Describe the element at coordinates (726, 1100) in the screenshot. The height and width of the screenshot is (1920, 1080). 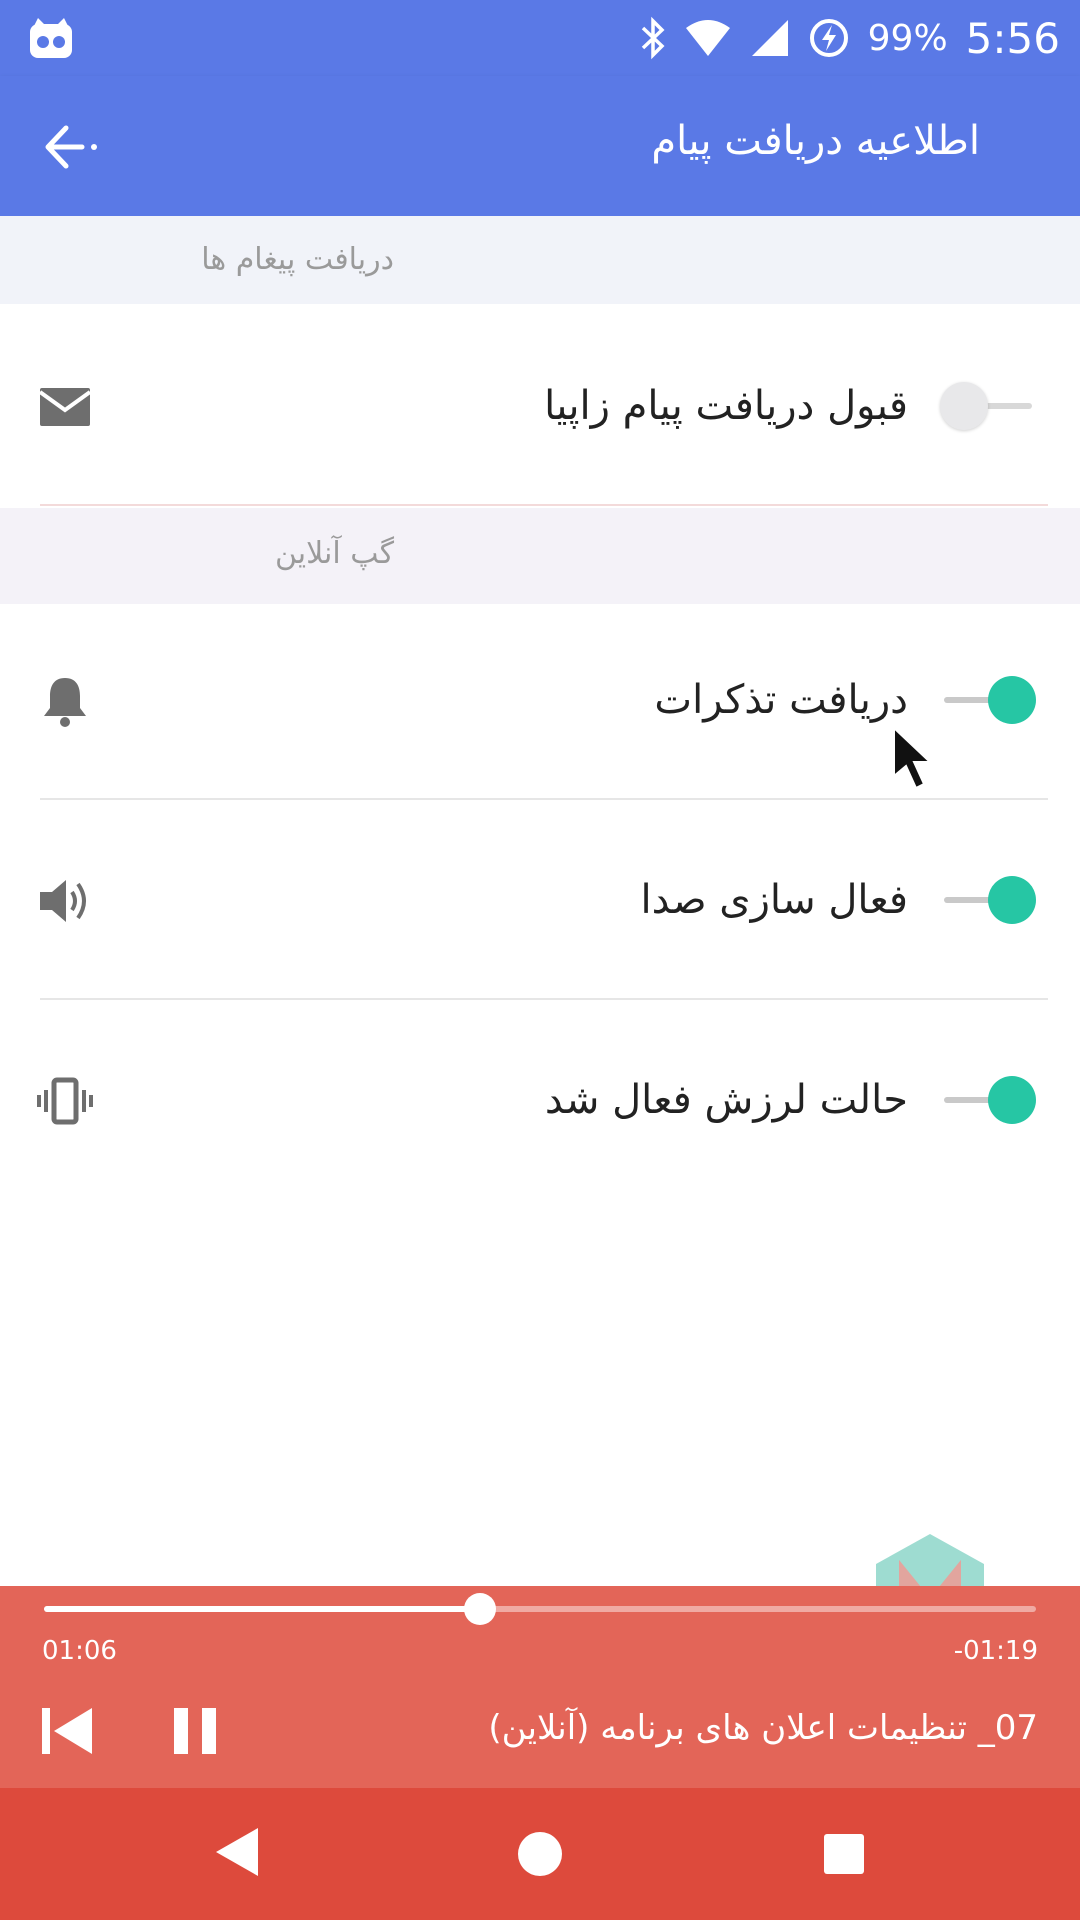
I see `setting-label: حالت لرزش فعال شد` at that location.